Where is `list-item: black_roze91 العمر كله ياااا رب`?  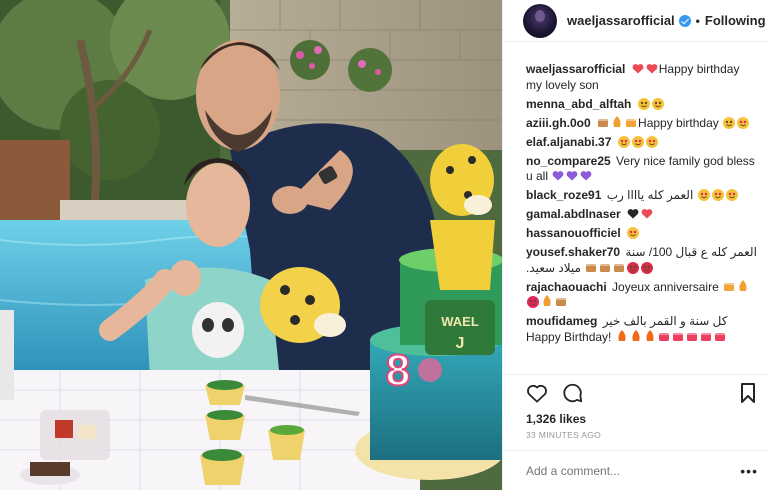 list-item: black_roze91 العمر كله ياااا رب is located at coordinates (642, 196).